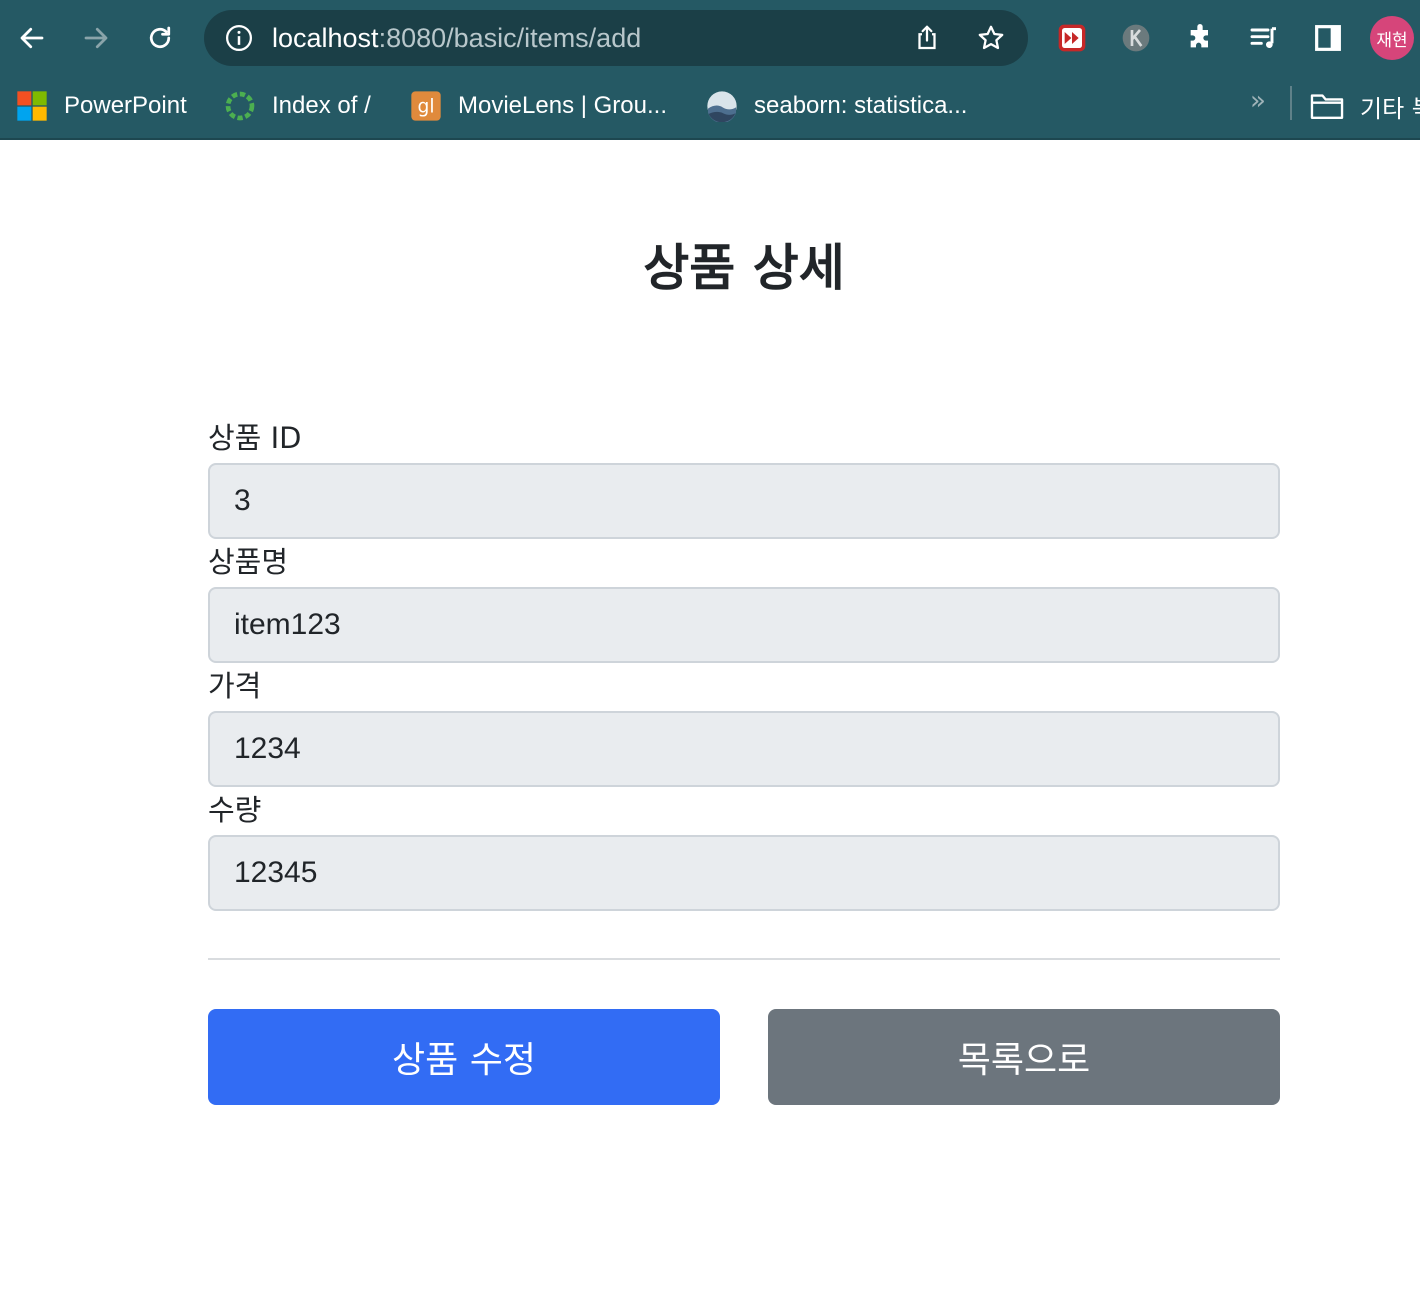 The width and height of the screenshot is (1420, 1292). I want to click on item-name-label: 상품명, so click(248, 562).